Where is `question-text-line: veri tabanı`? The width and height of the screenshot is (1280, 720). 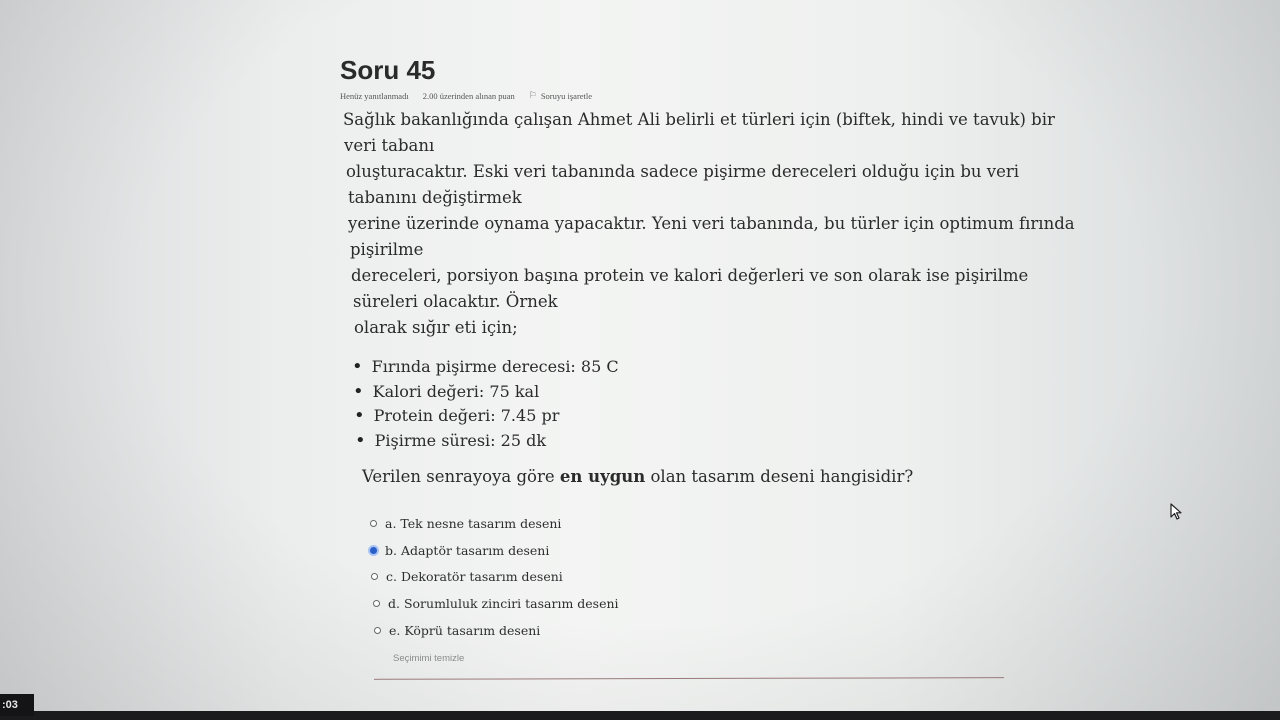 question-text-line: veri tabanı is located at coordinates (389, 145).